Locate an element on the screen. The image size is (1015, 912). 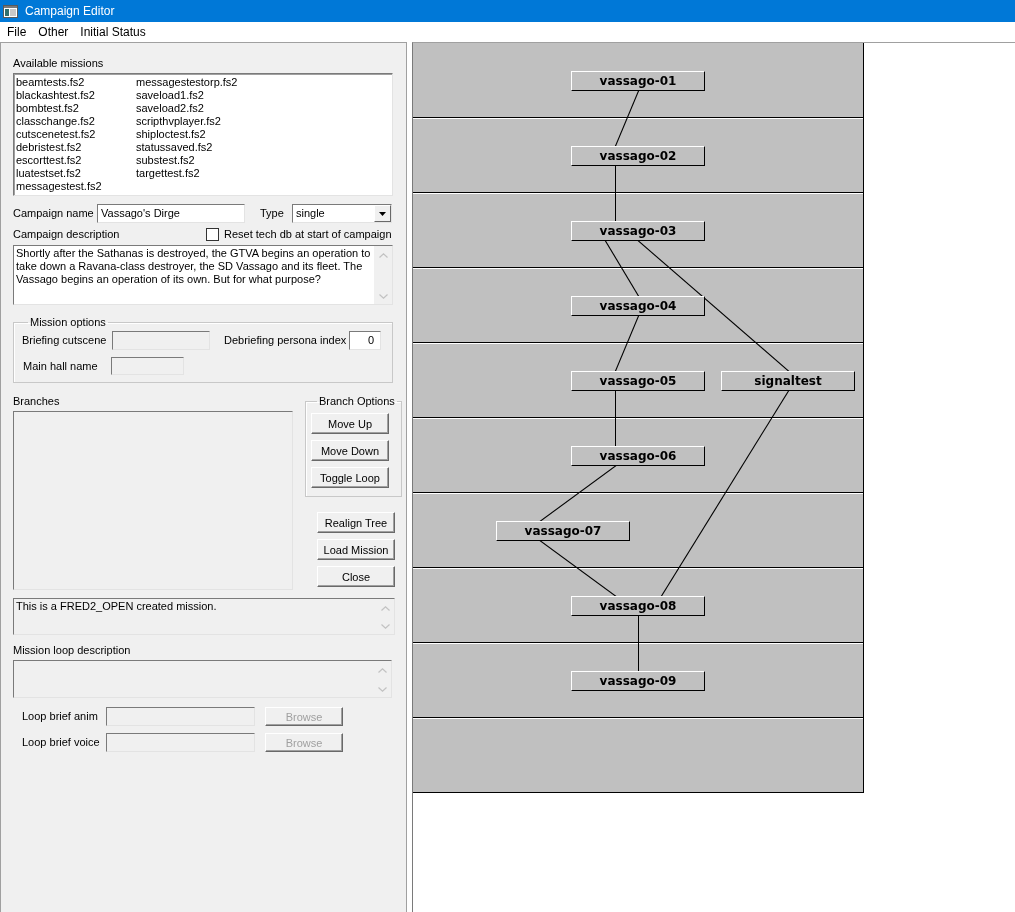
field-label: Loop brief voice is located at coordinates (61, 742).